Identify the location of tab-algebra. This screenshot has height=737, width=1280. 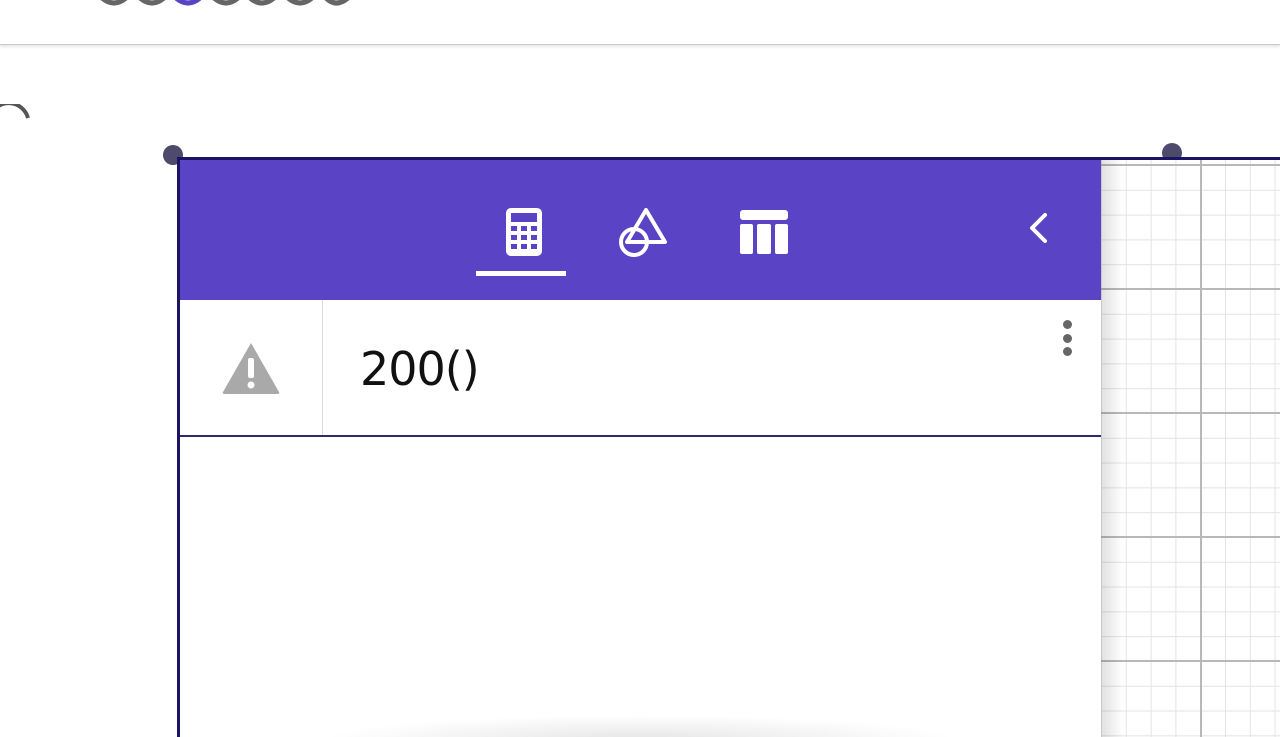
(524, 232).